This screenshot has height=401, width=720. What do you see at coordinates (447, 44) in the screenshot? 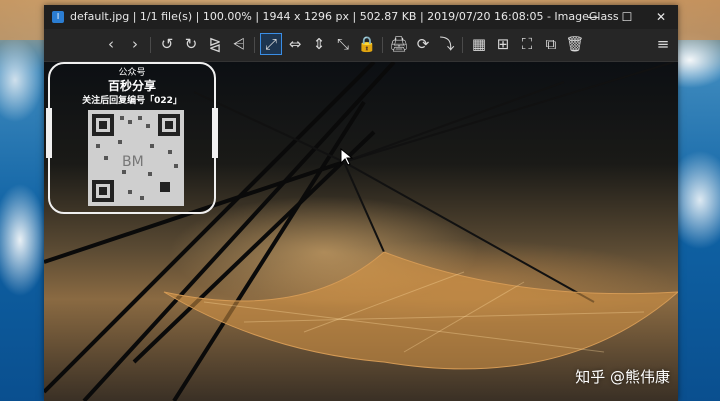
I see `goto-image-button: ⤵` at bounding box center [447, 44].